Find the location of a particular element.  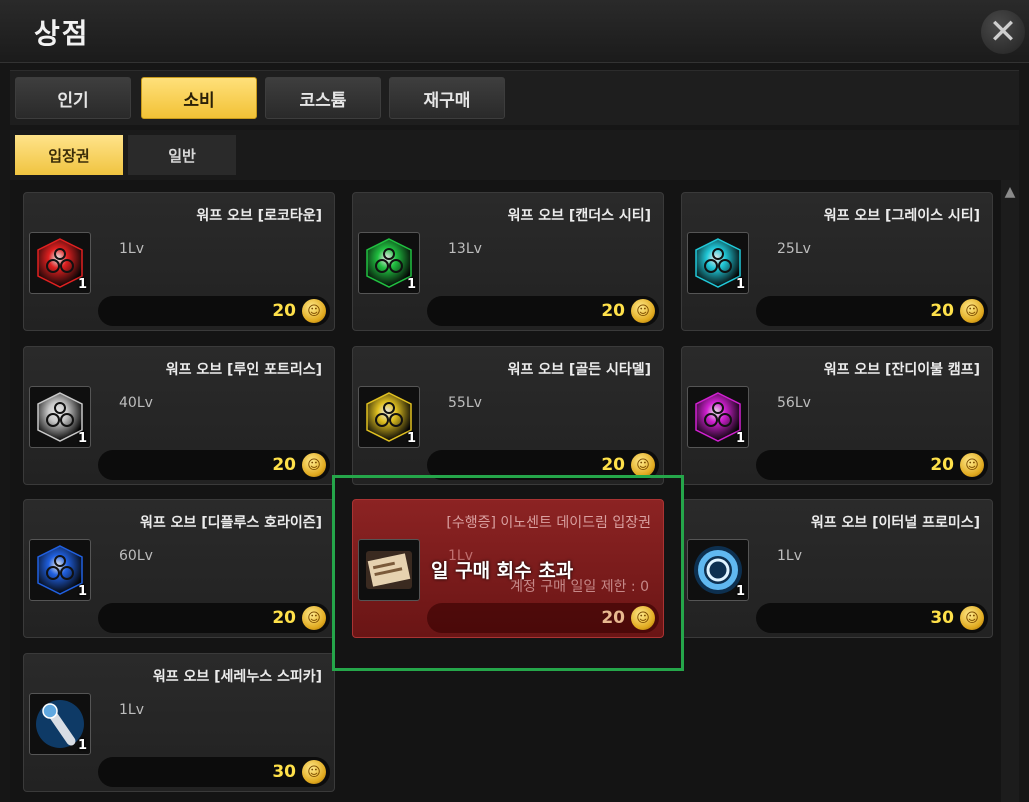

item-name: 워프 오브 [잔디이불 캠프] is located at coordinates (901, 370).